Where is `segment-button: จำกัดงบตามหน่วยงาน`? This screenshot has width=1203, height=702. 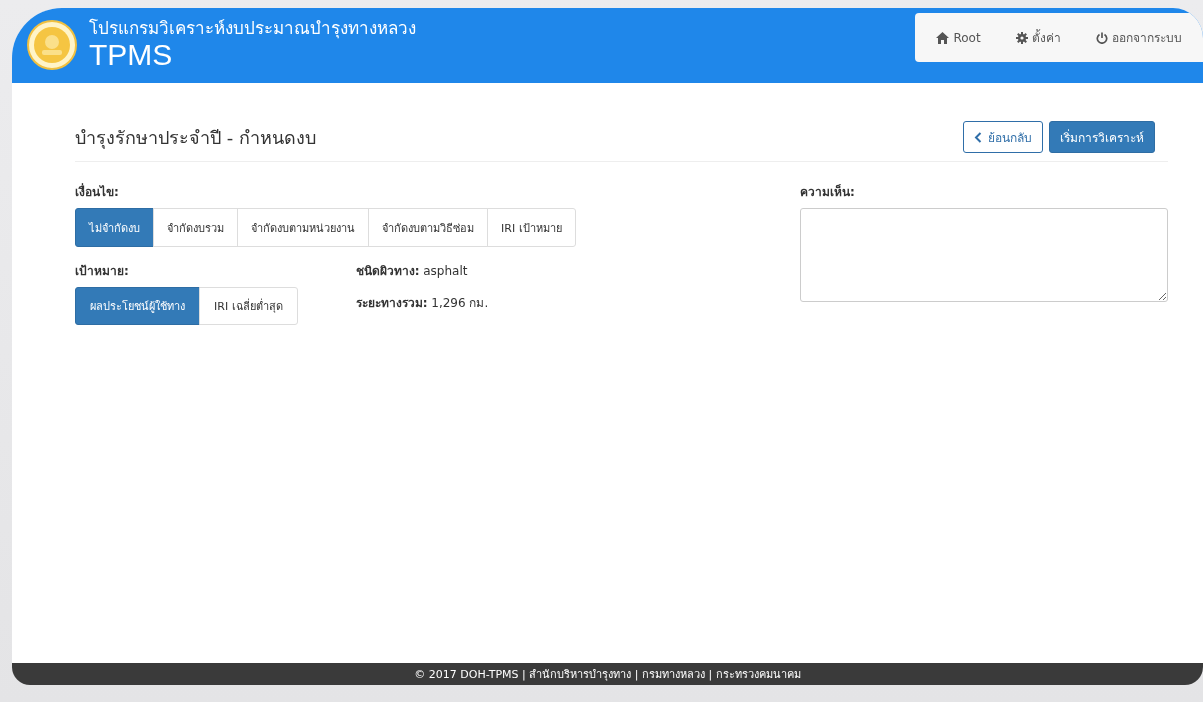 segment-button: จำกัดงบตามหน่วยงาน is located at coordinates (303, 227).